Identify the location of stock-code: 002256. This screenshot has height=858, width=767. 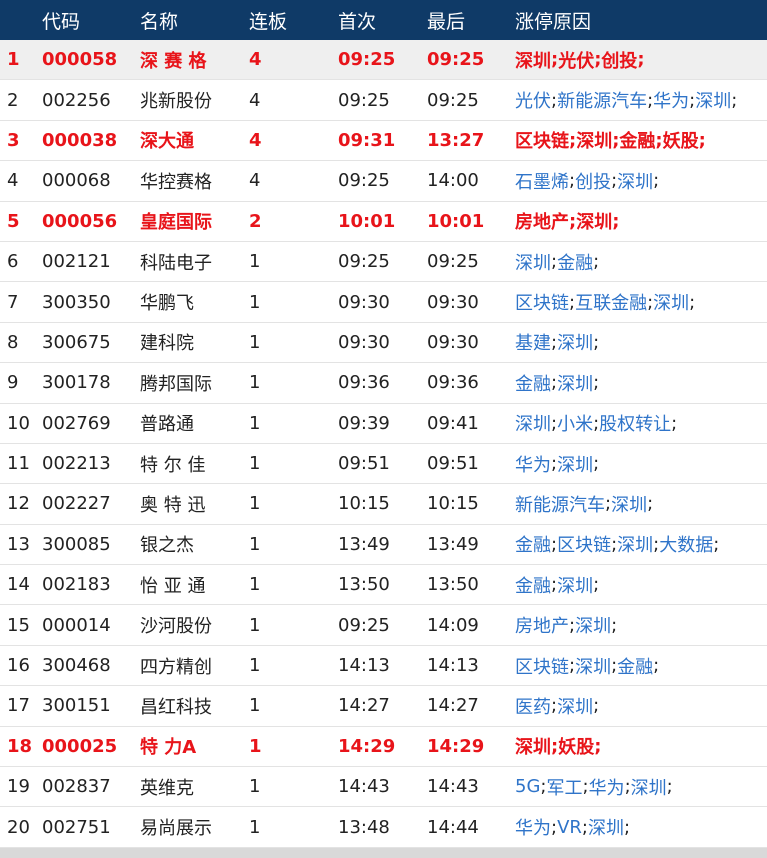
(76, 99).